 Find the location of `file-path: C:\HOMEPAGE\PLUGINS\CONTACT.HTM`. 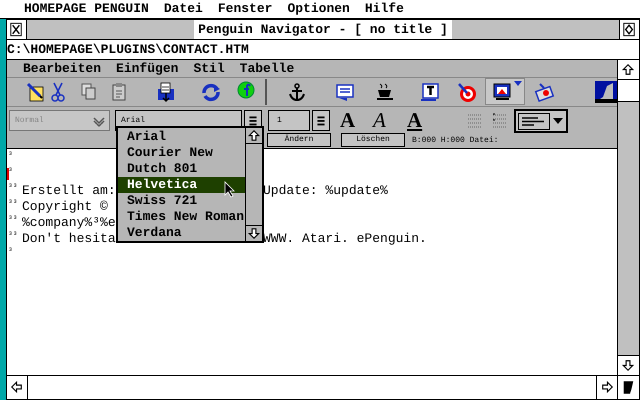

file-path: C:\HOMEPAGE\PLUGINS\CONTACT.HTM is located at coordinates (128, 49).